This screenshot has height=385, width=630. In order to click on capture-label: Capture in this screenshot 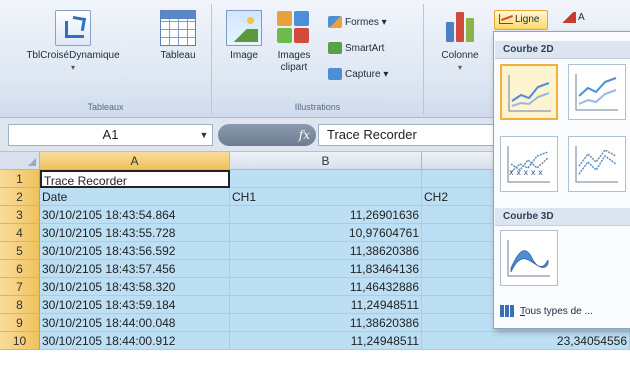, I will do `click(363, 74)`.